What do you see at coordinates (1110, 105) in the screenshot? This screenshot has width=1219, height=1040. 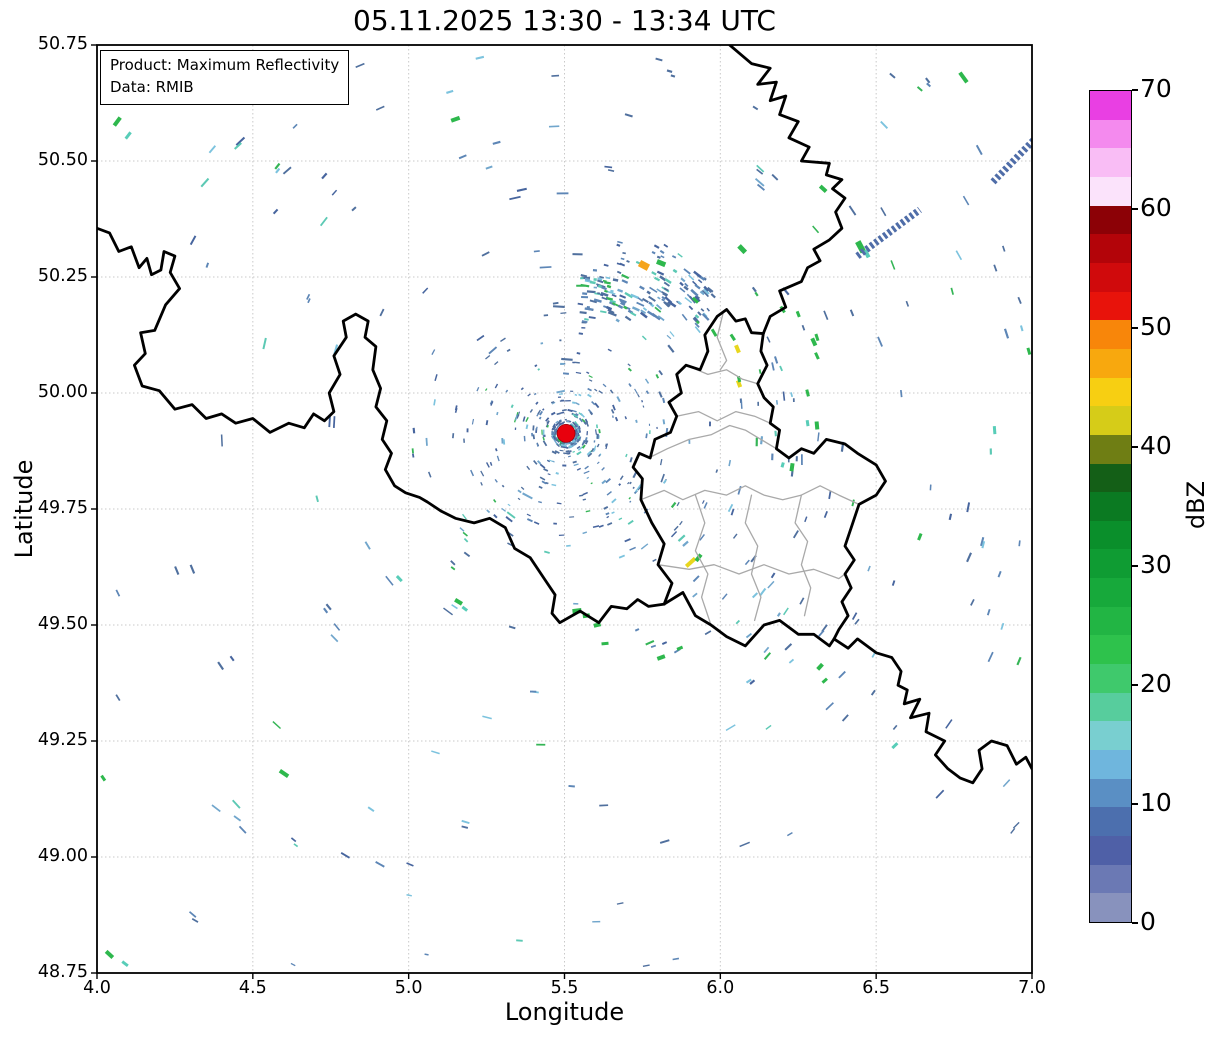 I see `colorbar-band-70dbz` at bounding box center [1110, 105].